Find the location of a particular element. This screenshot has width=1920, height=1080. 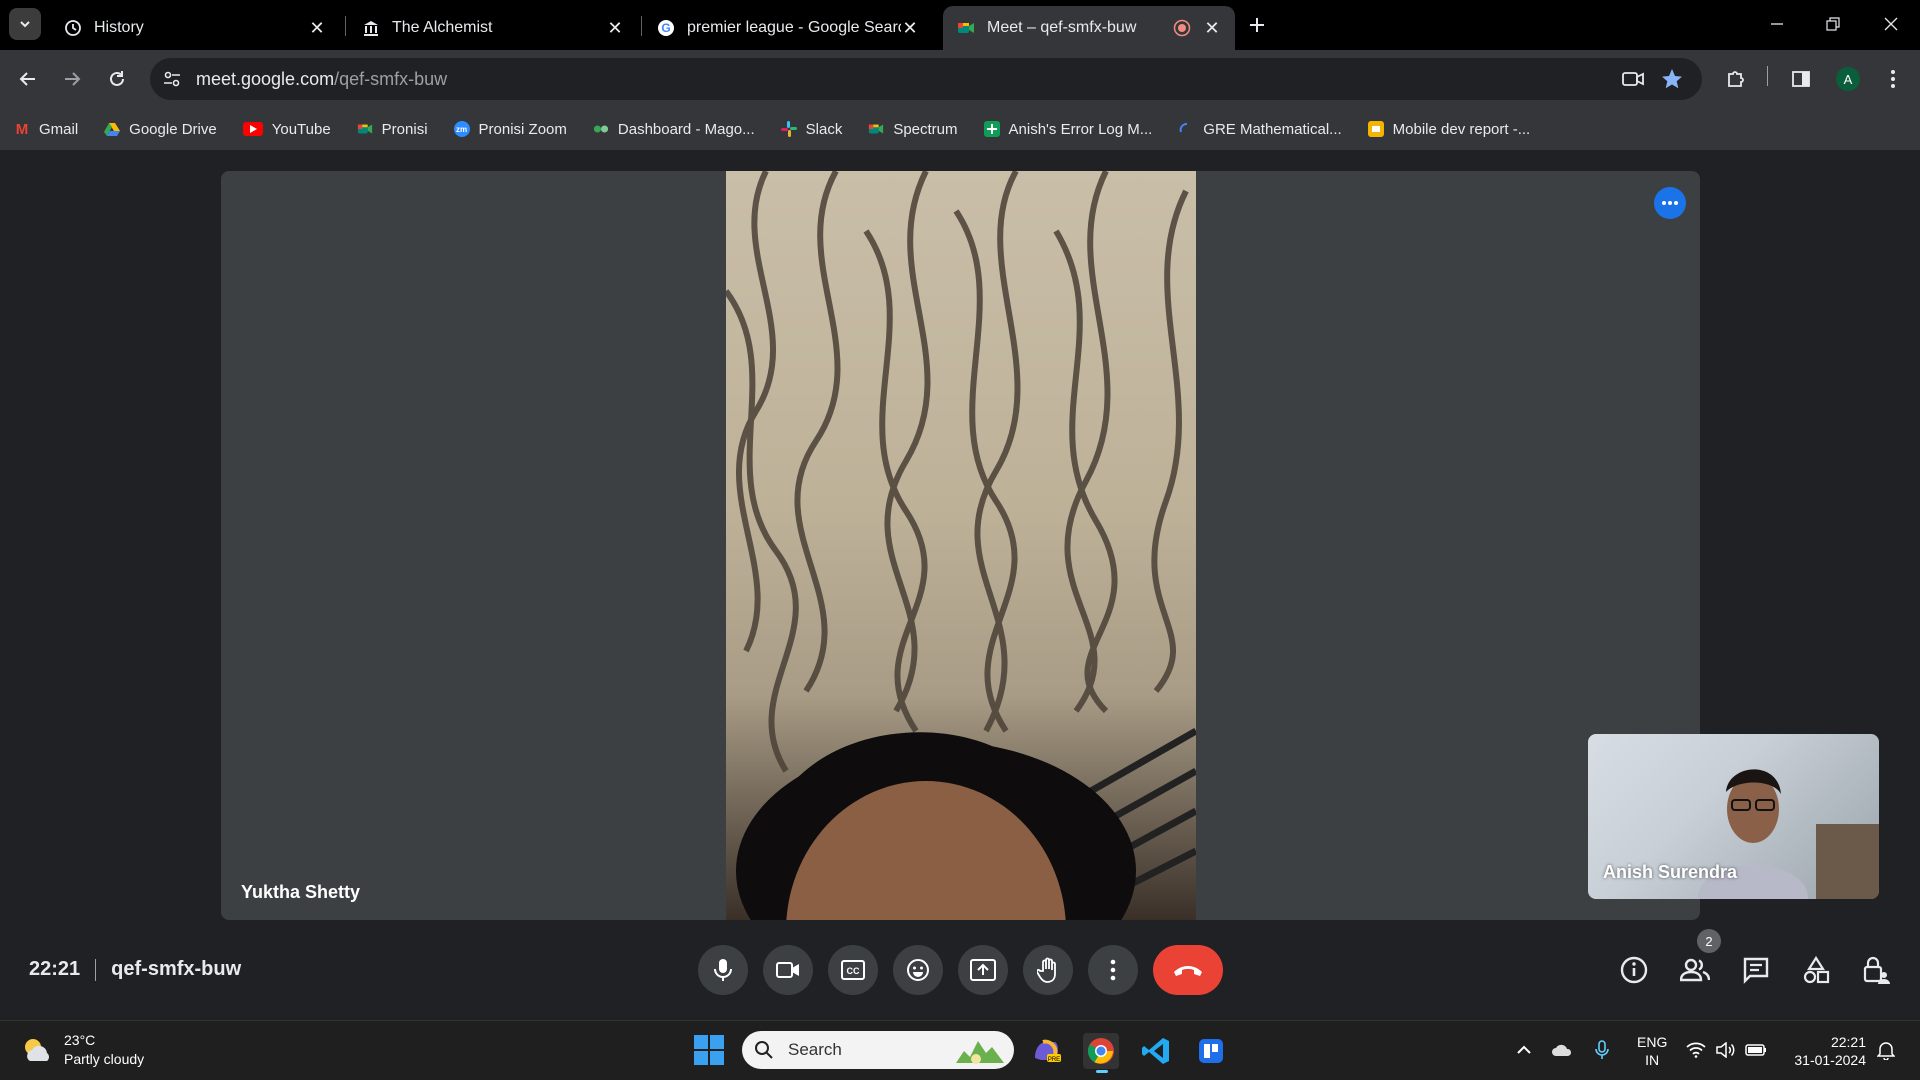

host-controls-button is located at coordinates (1876, 970).